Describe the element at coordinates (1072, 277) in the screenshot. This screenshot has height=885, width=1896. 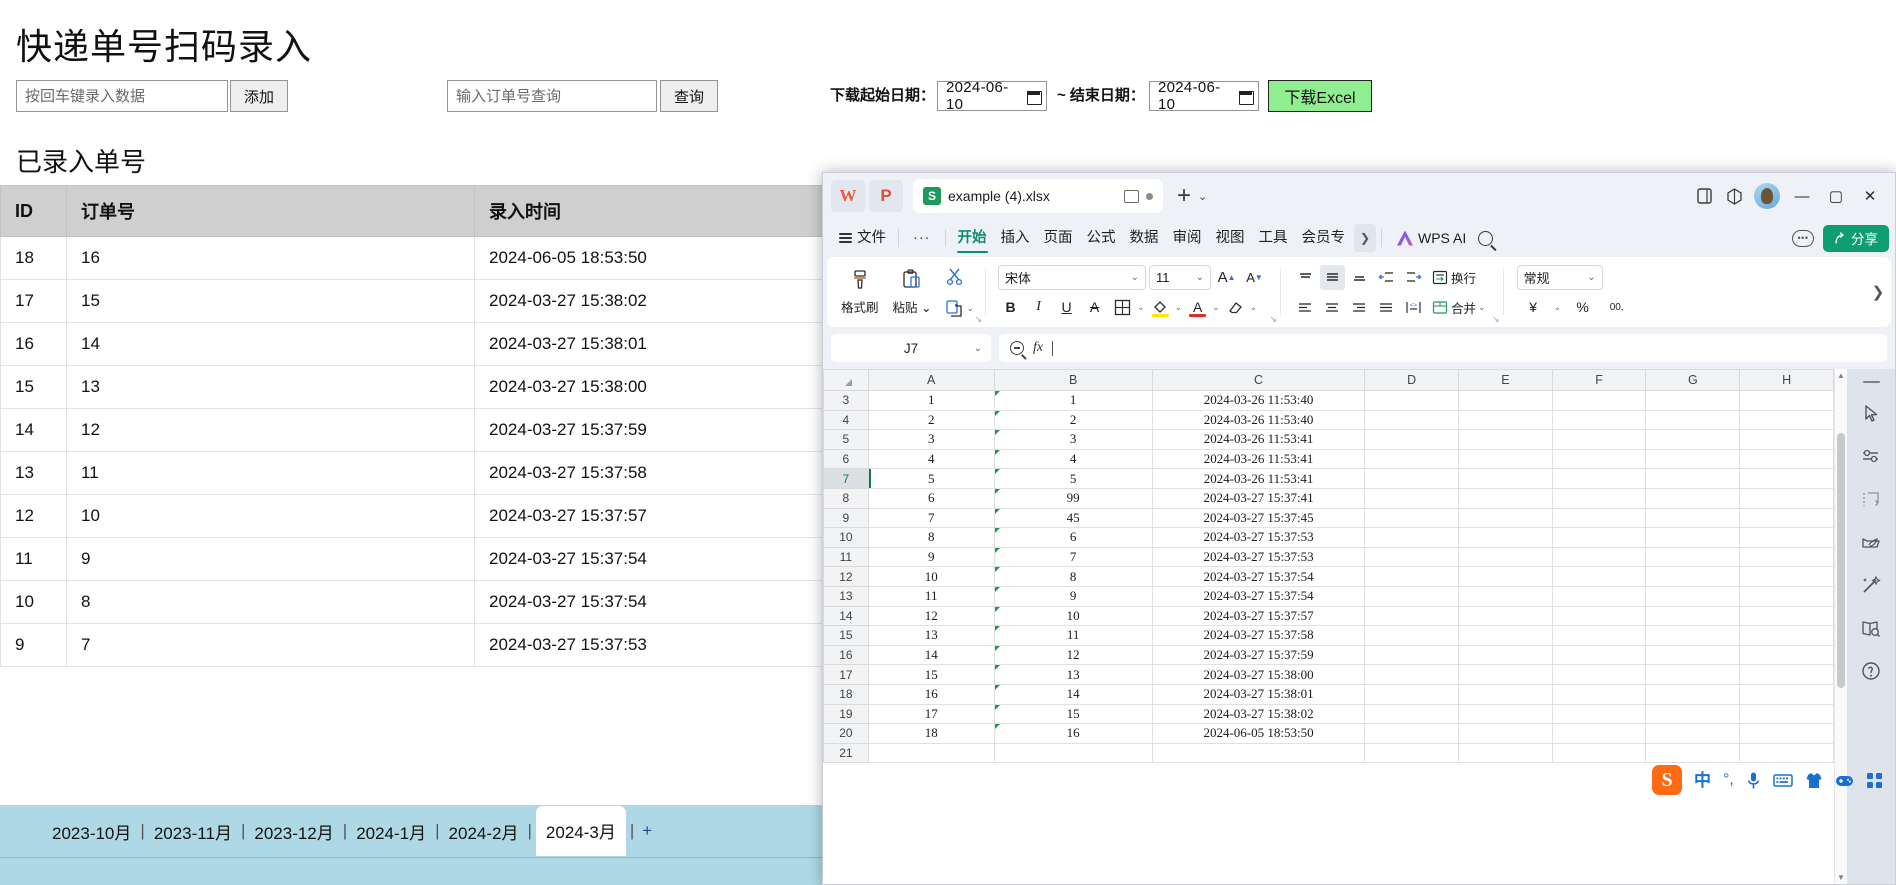
I see `font-name-select: 宋体 ⌄` at that location.